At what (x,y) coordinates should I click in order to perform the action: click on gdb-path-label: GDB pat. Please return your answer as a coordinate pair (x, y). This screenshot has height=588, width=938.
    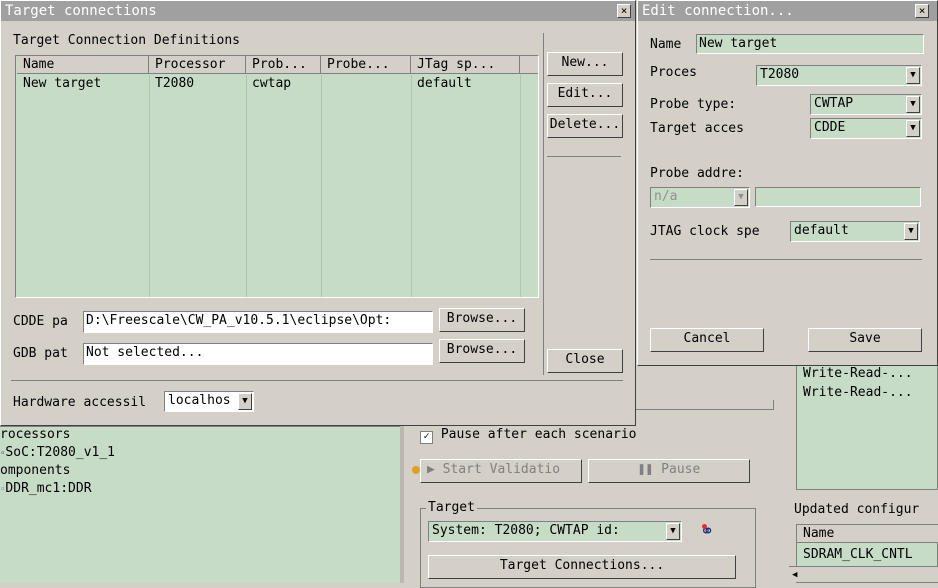
    Looking at the image, I should click on (40, 353).